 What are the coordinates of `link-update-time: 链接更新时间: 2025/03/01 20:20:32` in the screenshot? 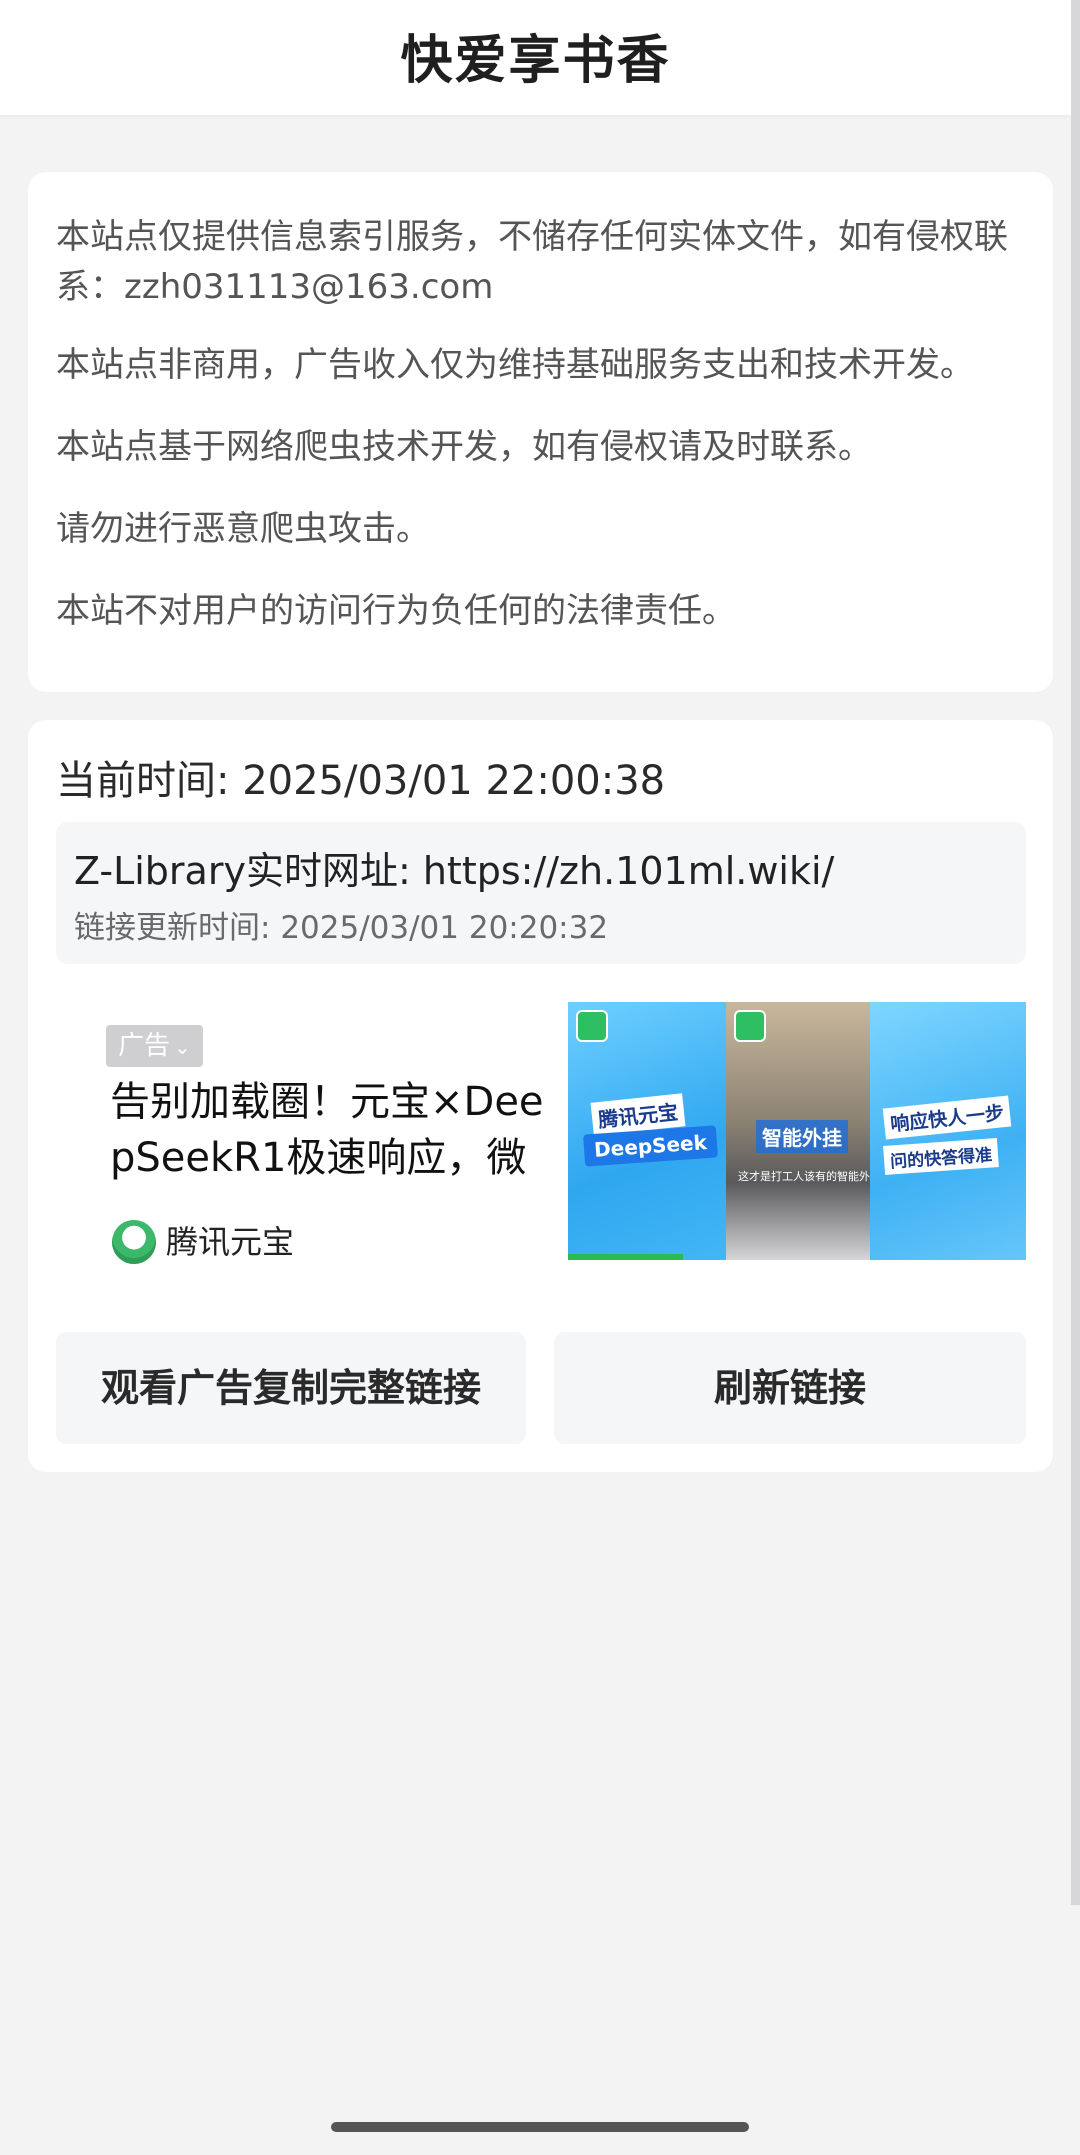 It's located at (341, 924).